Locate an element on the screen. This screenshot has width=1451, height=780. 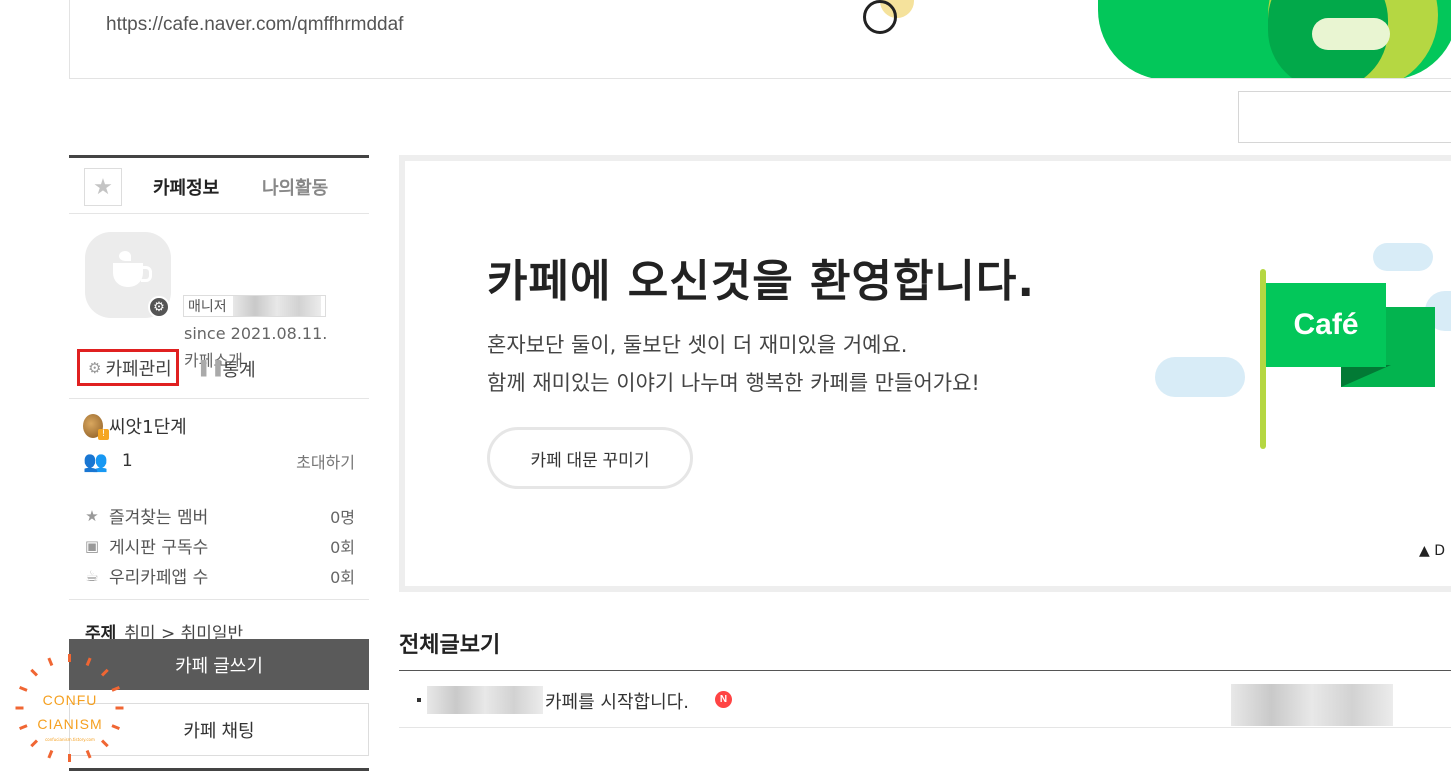
watermark-line-1: CONFU is located at coordinates (70, 700).